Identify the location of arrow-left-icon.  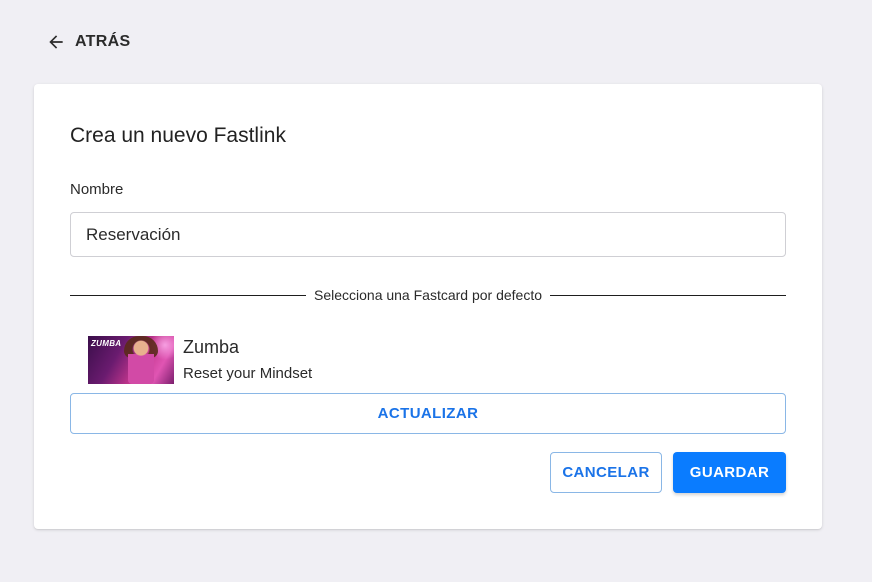
(56, 42).